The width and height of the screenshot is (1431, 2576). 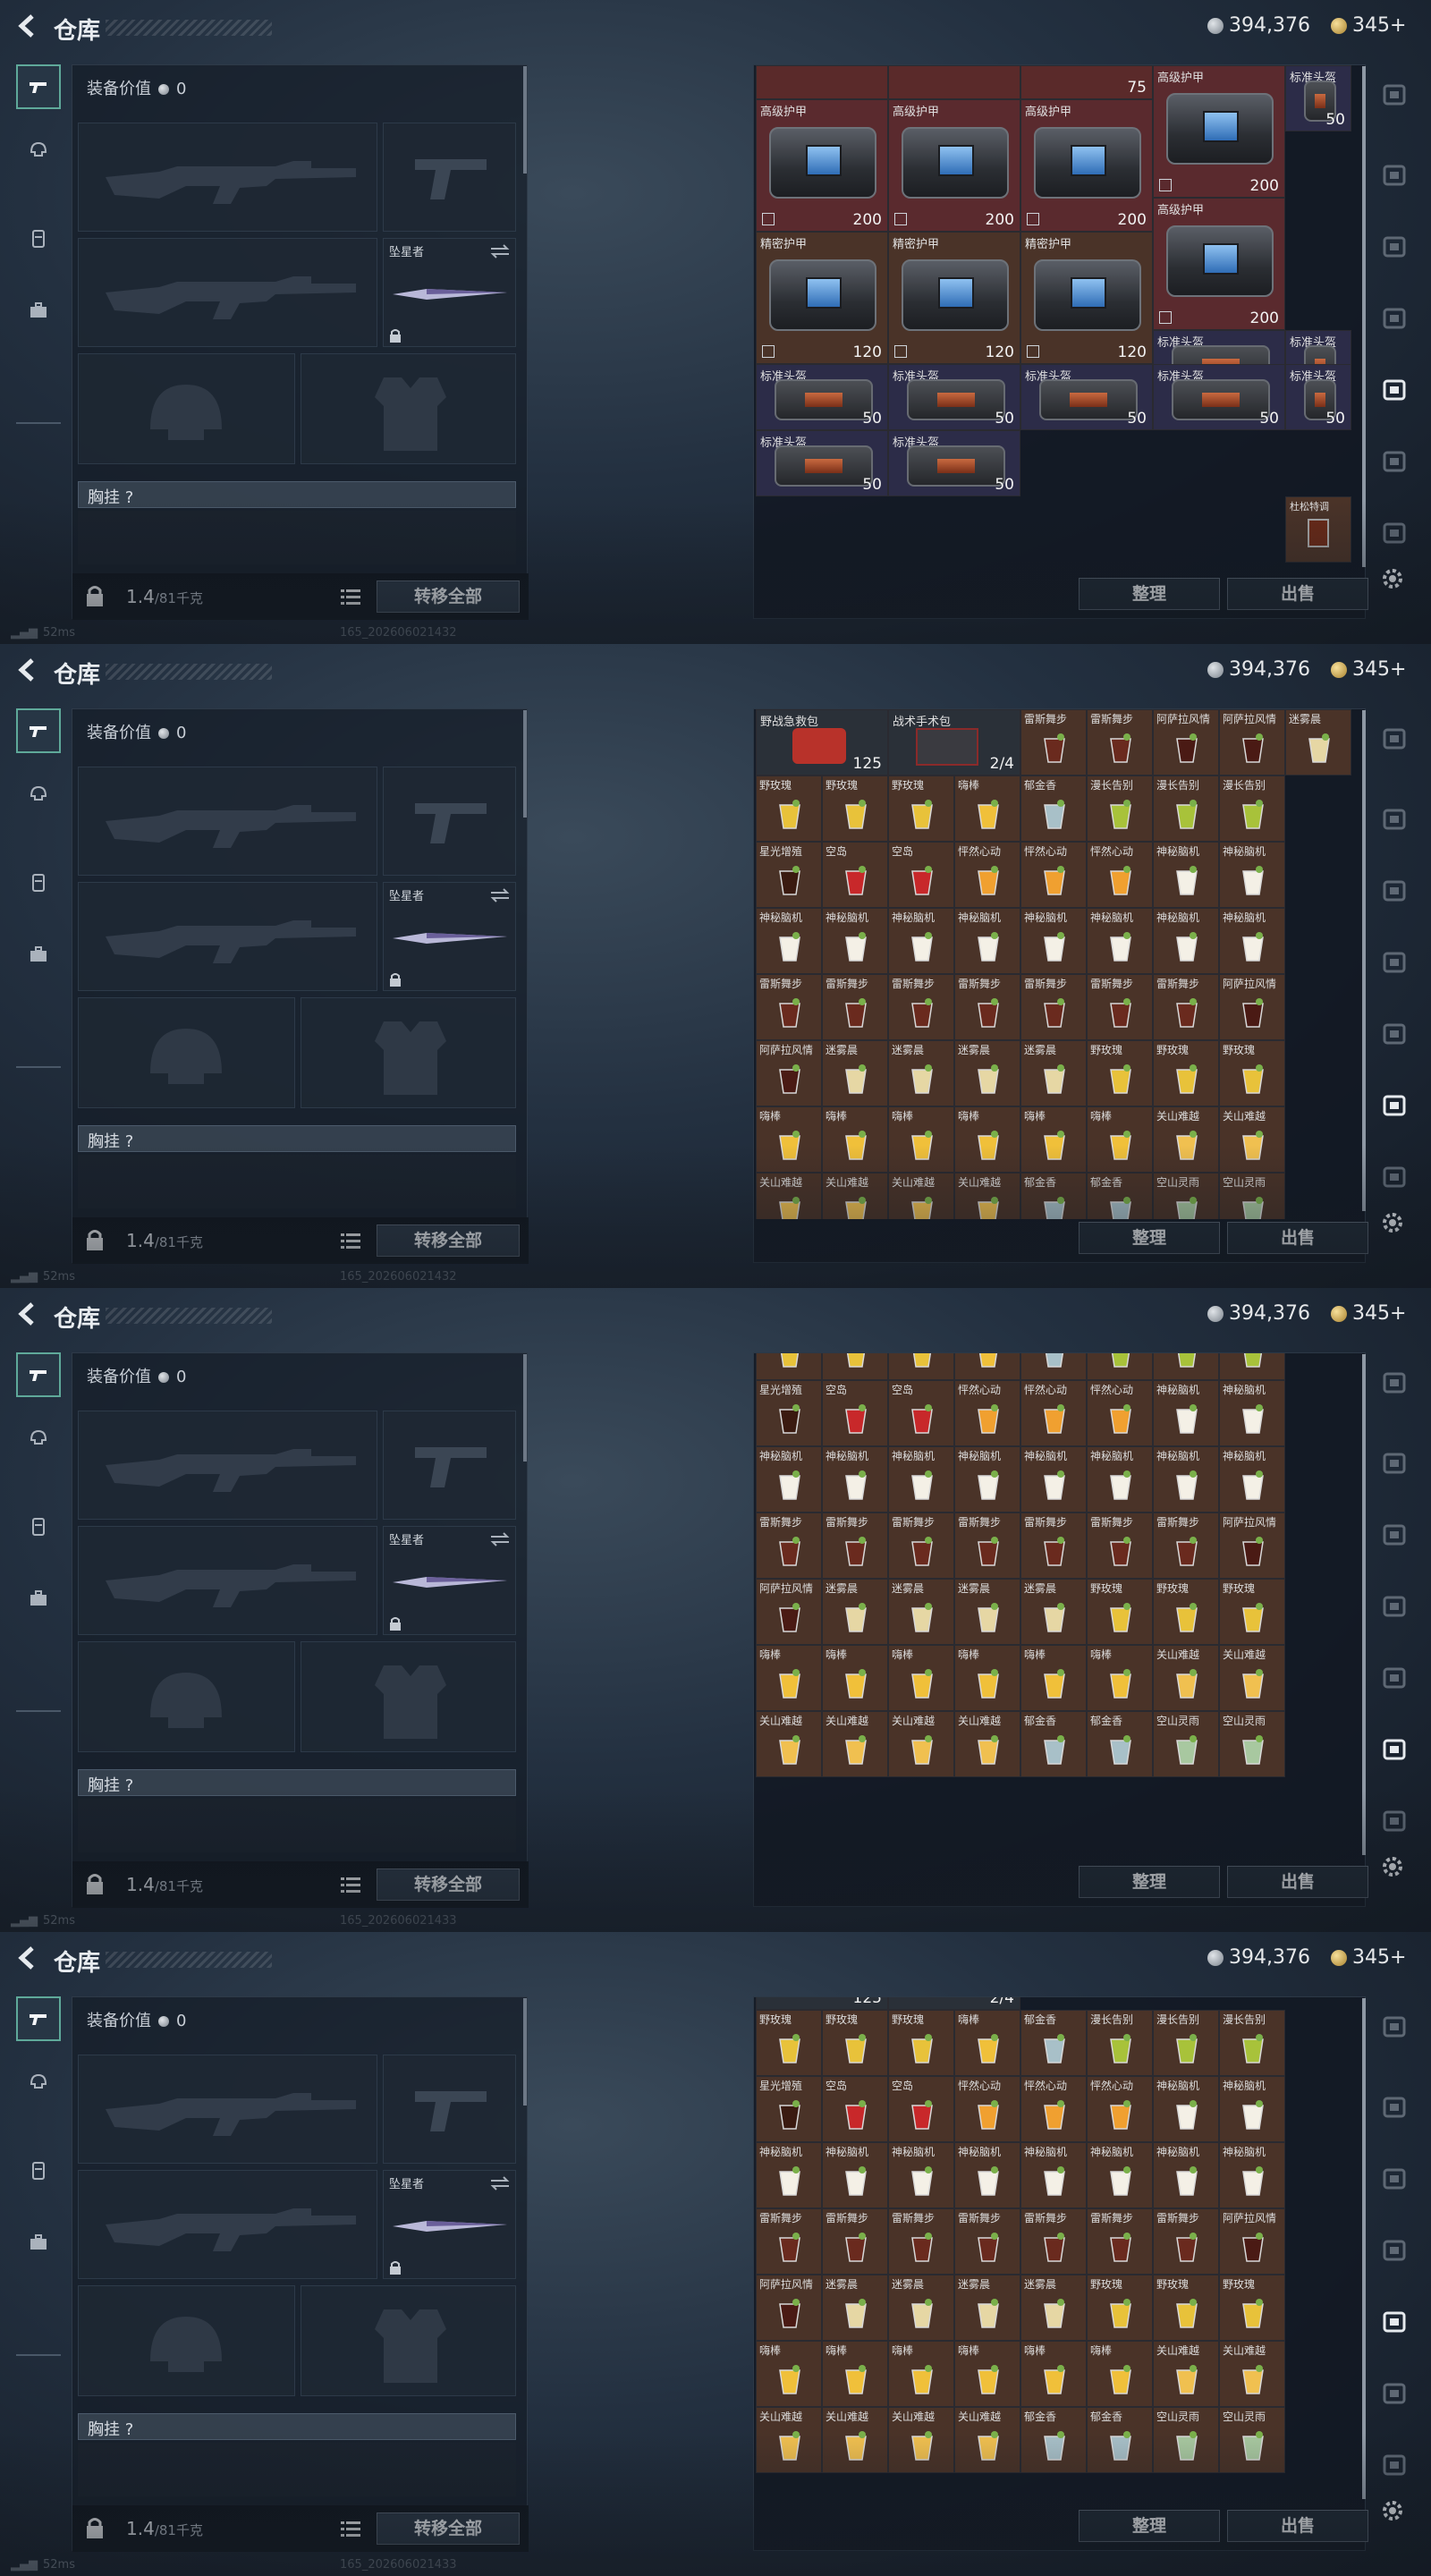 What do you see at coordinates (1219, 131) in the screenshot?
I see `armor-item: 高级护甲 200` at bounding box center [1219, 131].